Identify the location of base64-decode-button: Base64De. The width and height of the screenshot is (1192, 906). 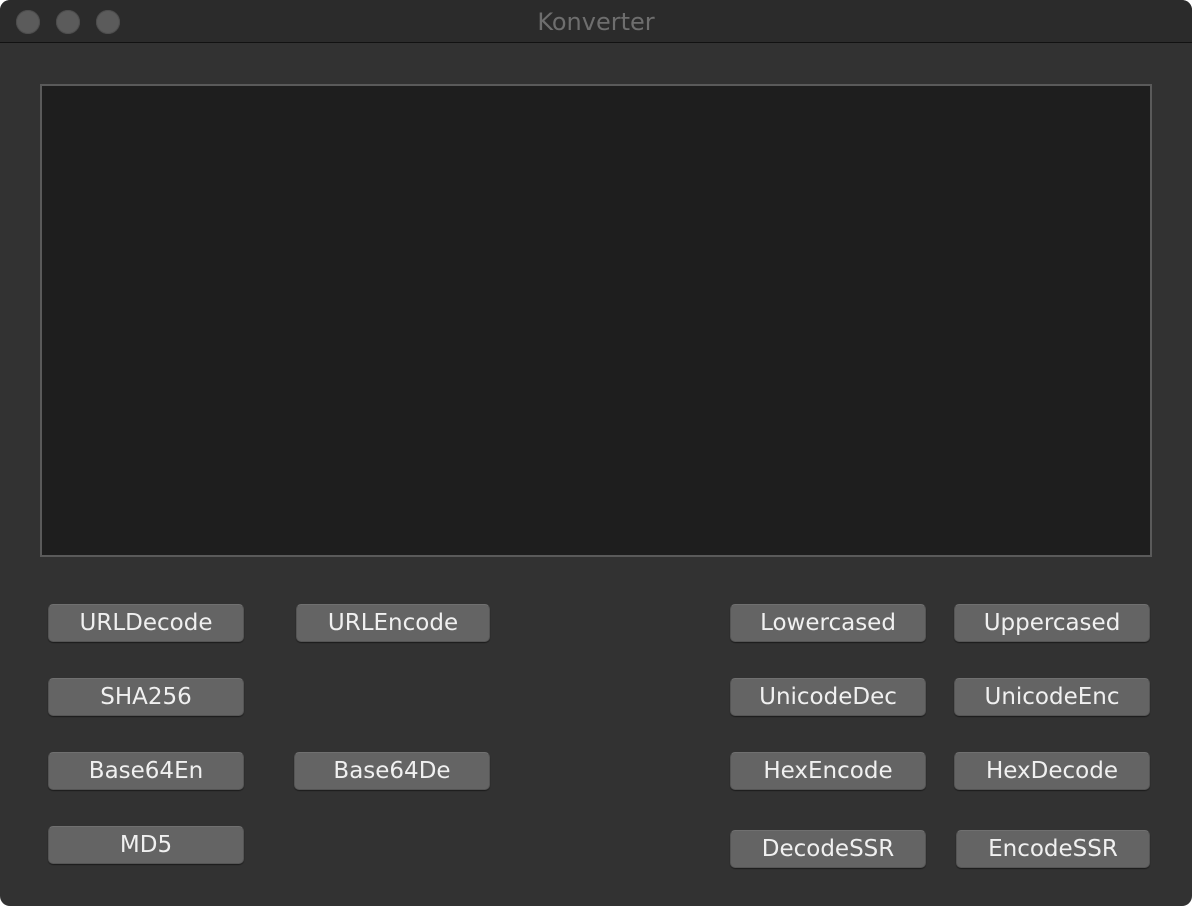
(392, 771).